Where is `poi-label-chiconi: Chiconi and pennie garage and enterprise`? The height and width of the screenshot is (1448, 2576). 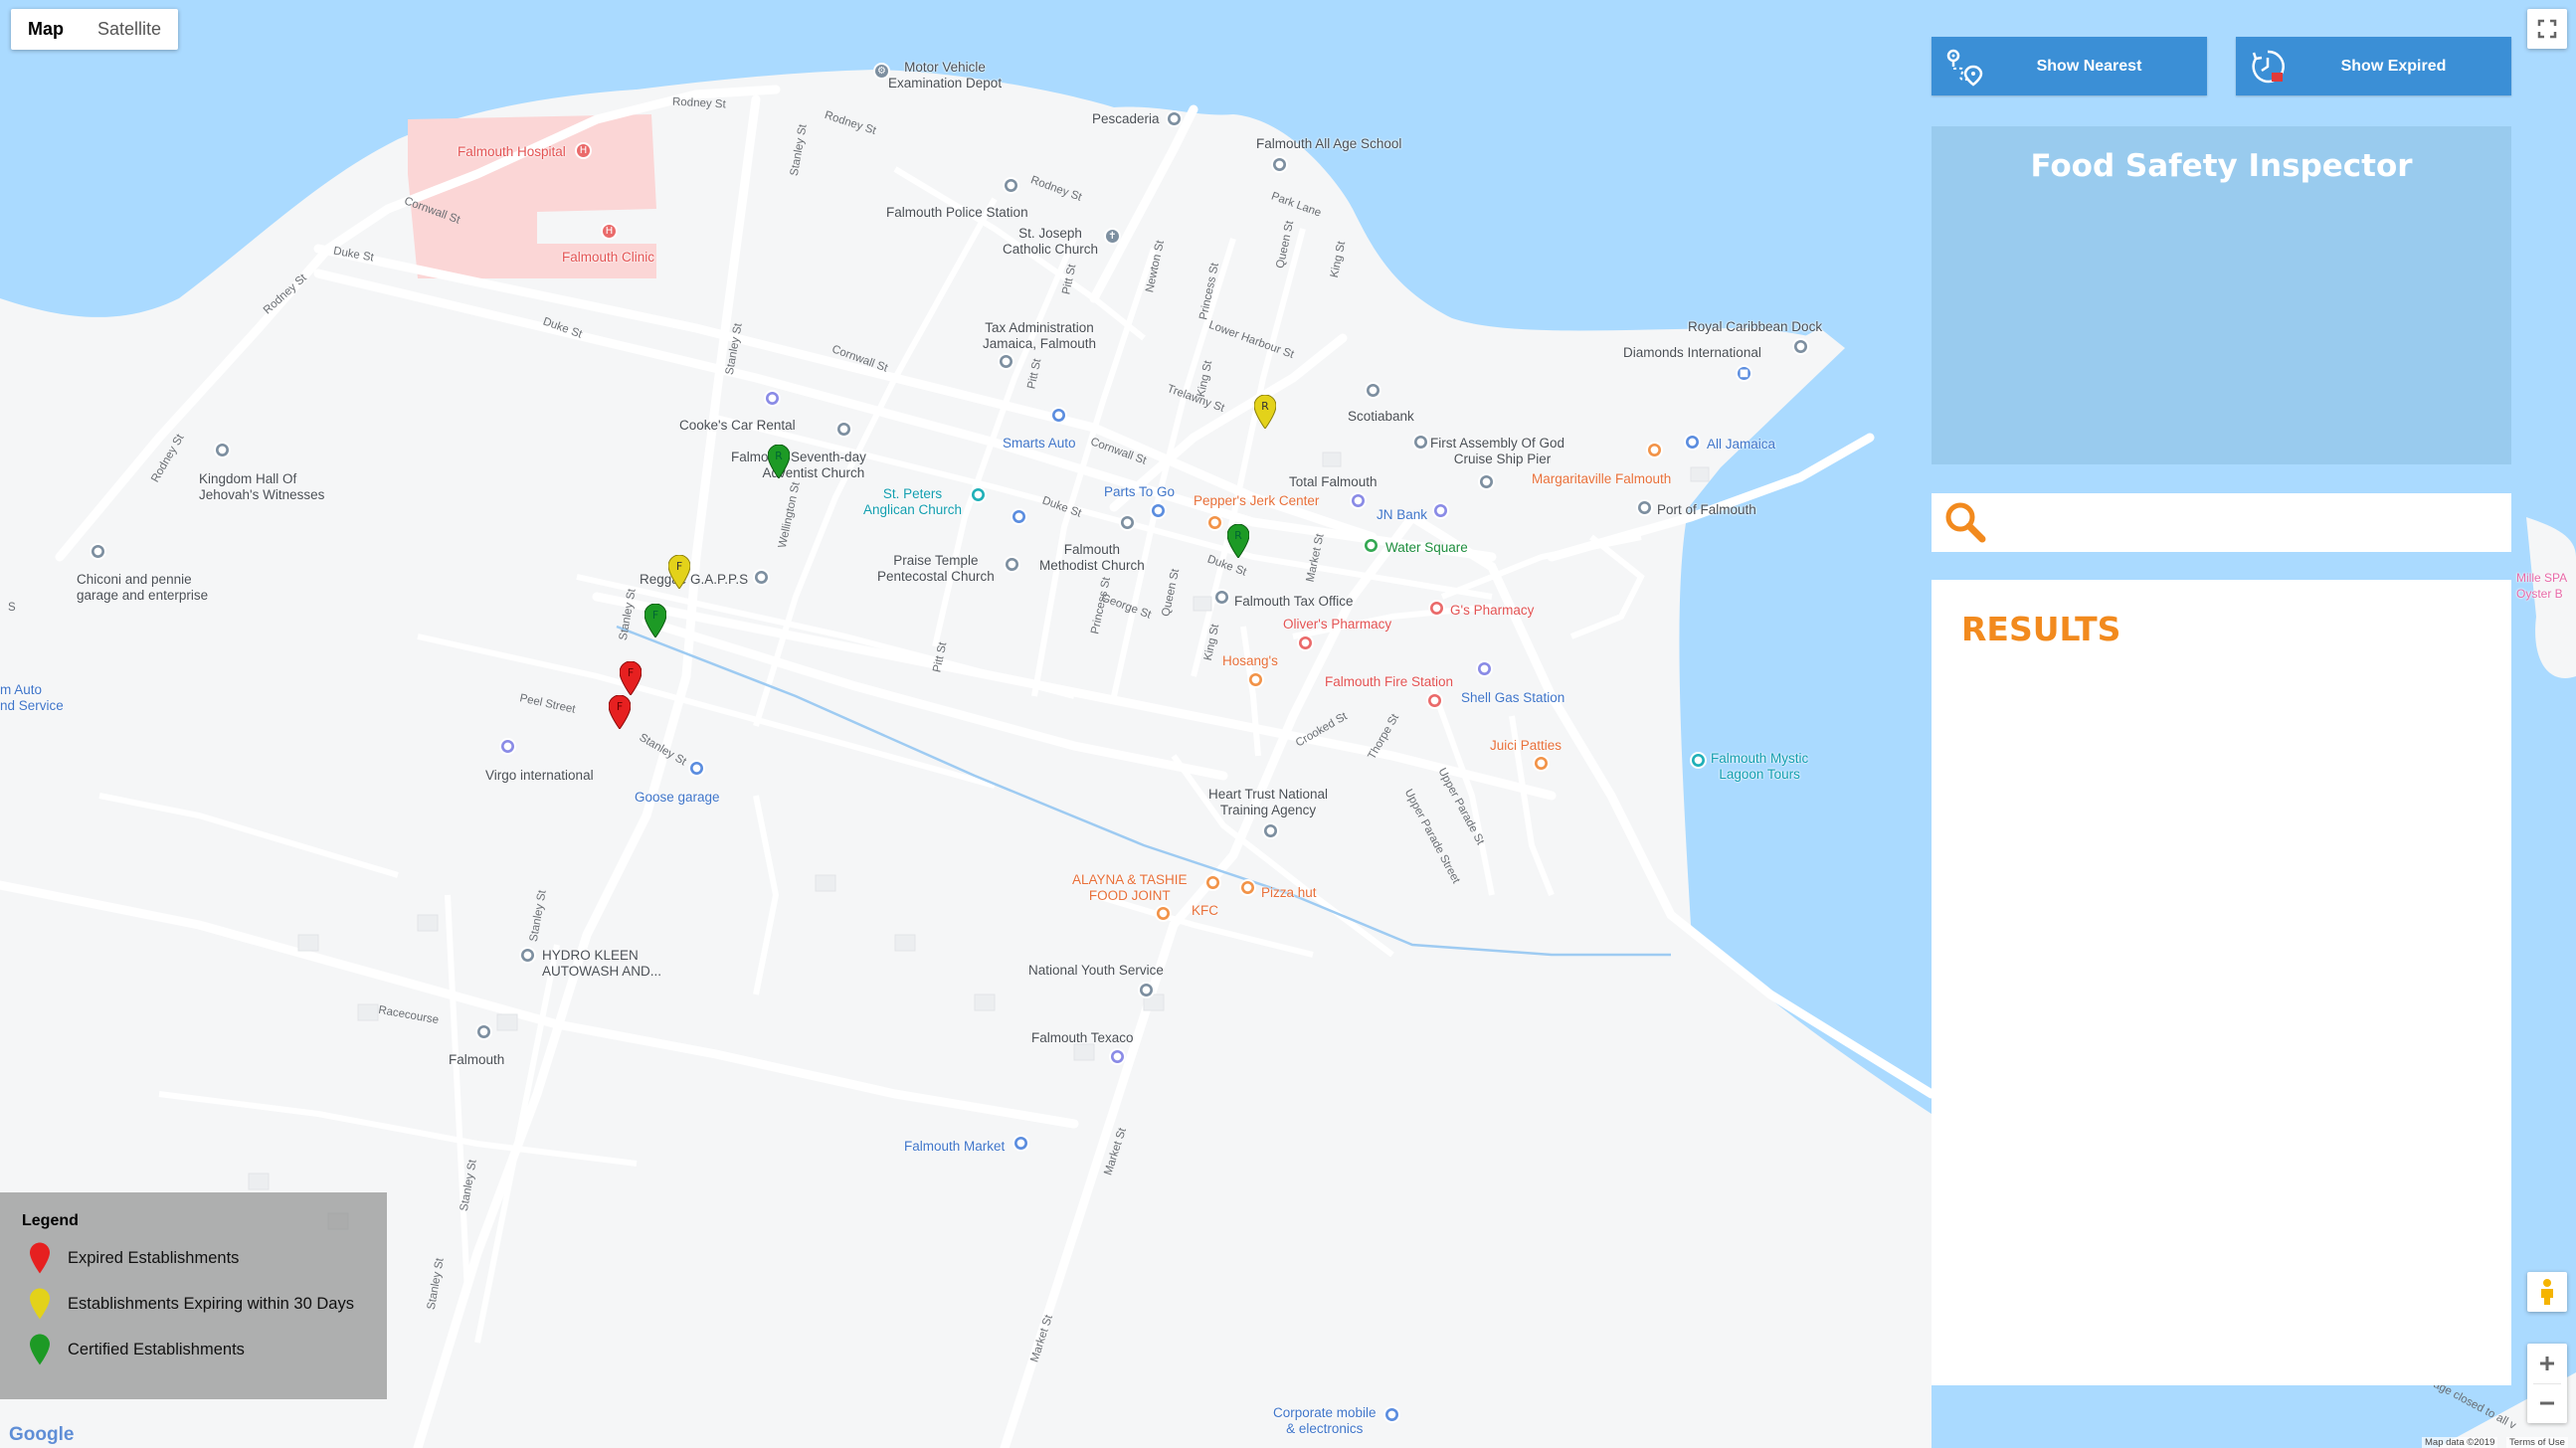
poi-label-chiconi: Chiconi and pennie garage and enterprise is located at coordinates (142, 588).